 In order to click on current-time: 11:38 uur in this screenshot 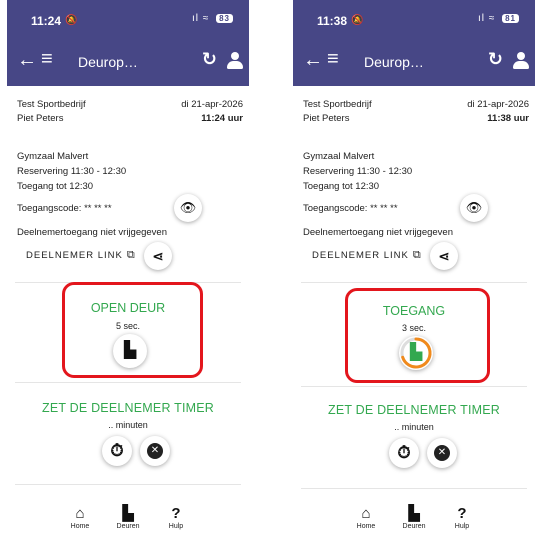, I will do `click(508, 118)`.